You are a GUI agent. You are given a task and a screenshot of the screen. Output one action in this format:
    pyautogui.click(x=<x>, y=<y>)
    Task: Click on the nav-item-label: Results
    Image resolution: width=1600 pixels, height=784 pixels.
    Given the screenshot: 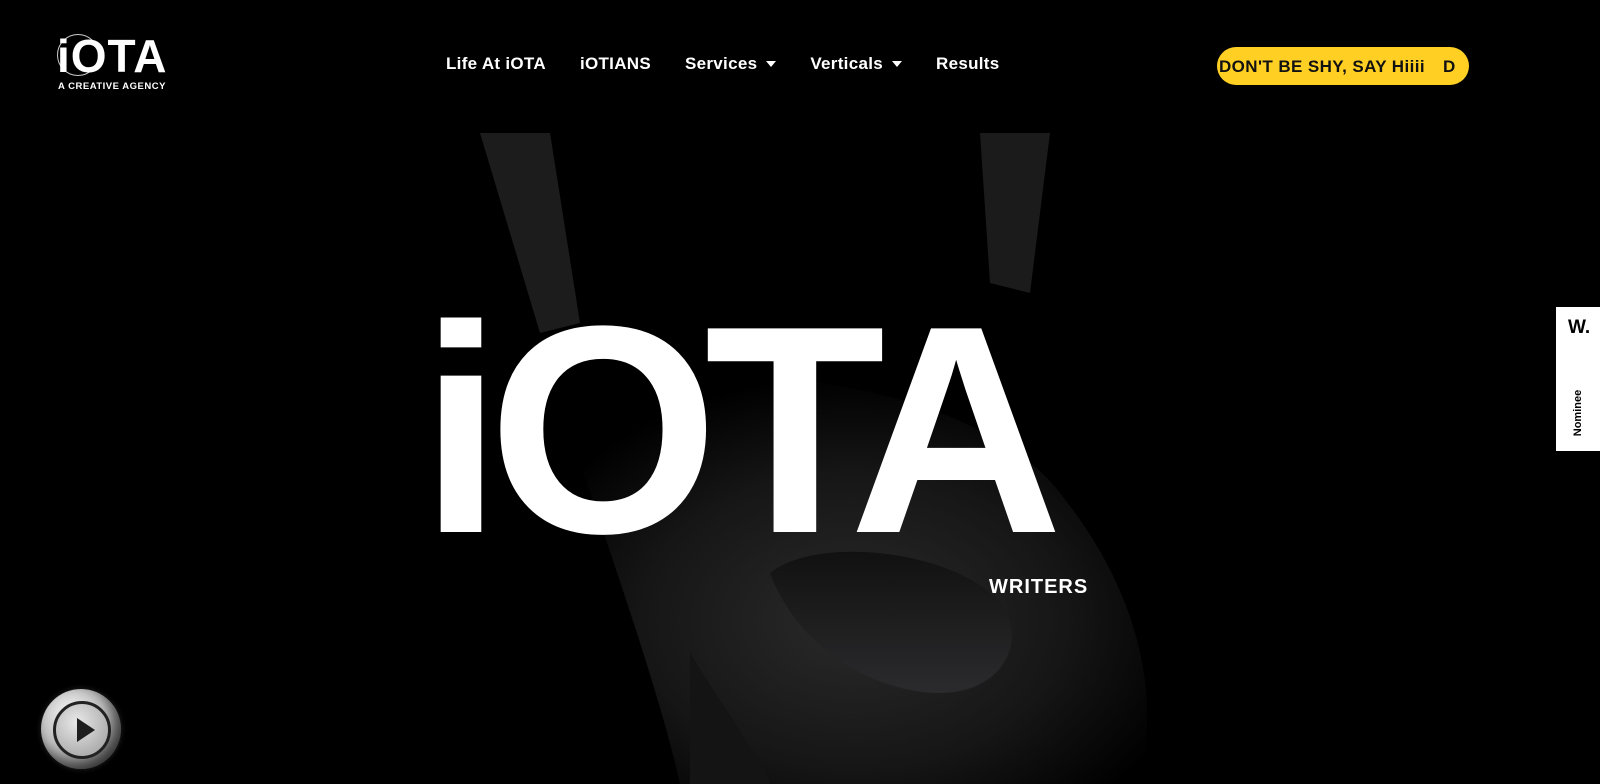 What is the action you would take?
    pyautogui.click(x=968, y=63)
    